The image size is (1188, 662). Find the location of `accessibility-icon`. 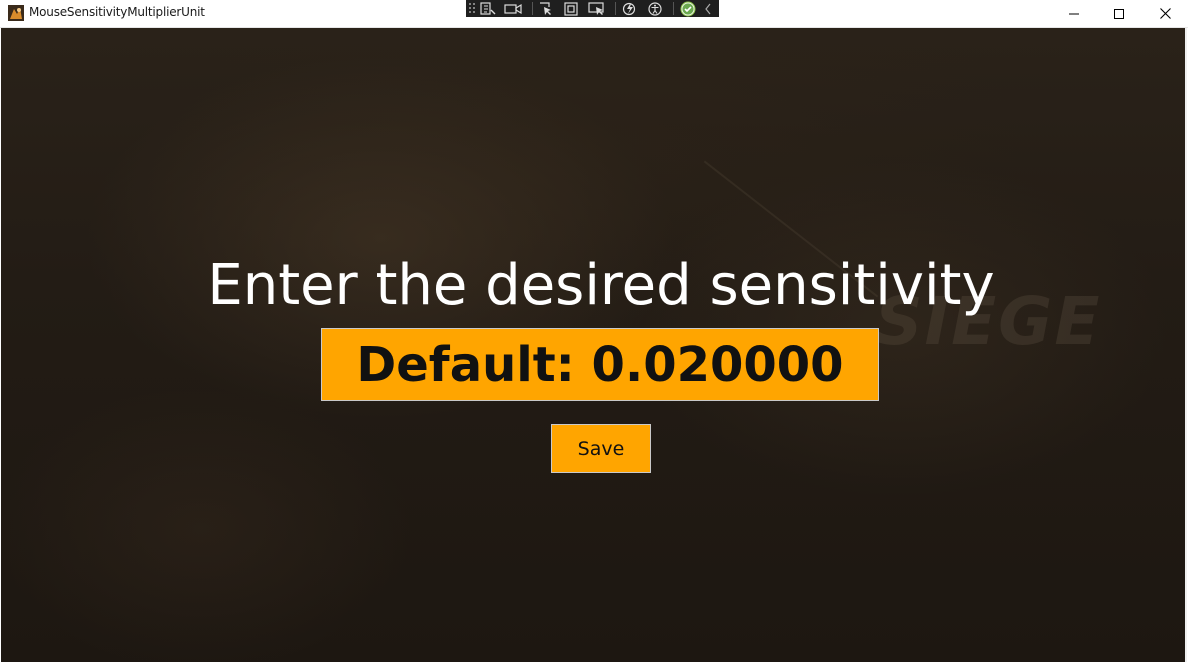

accessibility-icon is located at coordinates (655, 8).